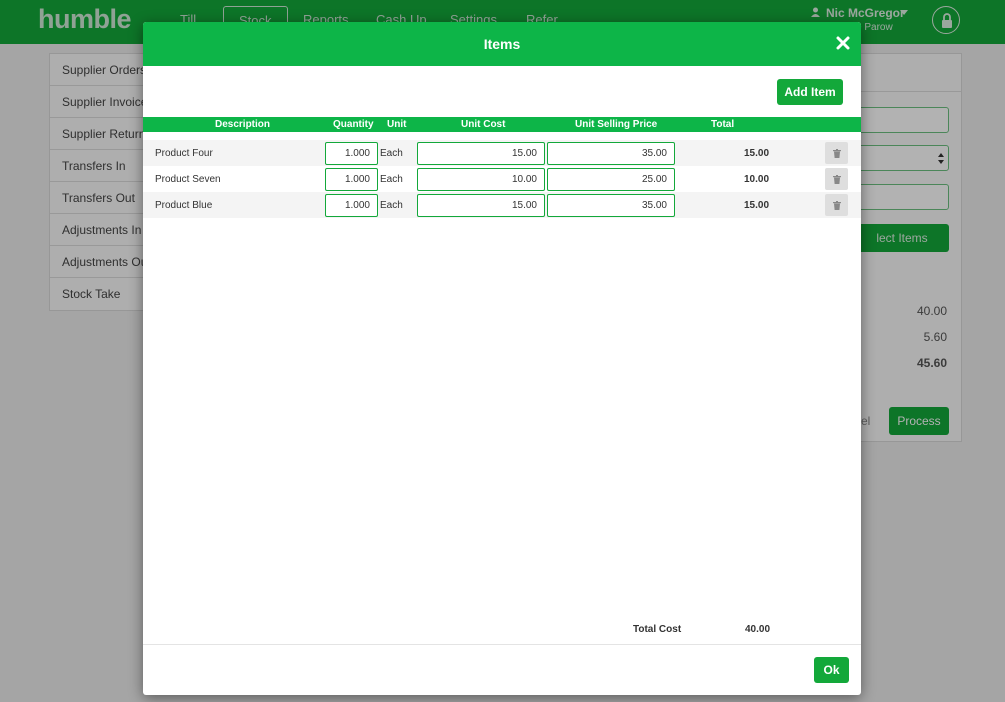 This screenshot has width=1005, height=702. I want to click on modal-header: Items, so click(502, 44).